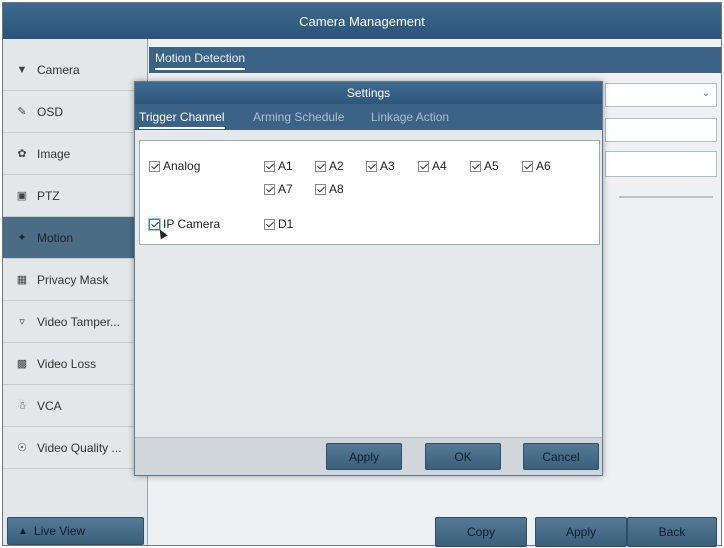 This screenshot has height=548, width=724. I want to click on back-button: Back, so click(672, 532).